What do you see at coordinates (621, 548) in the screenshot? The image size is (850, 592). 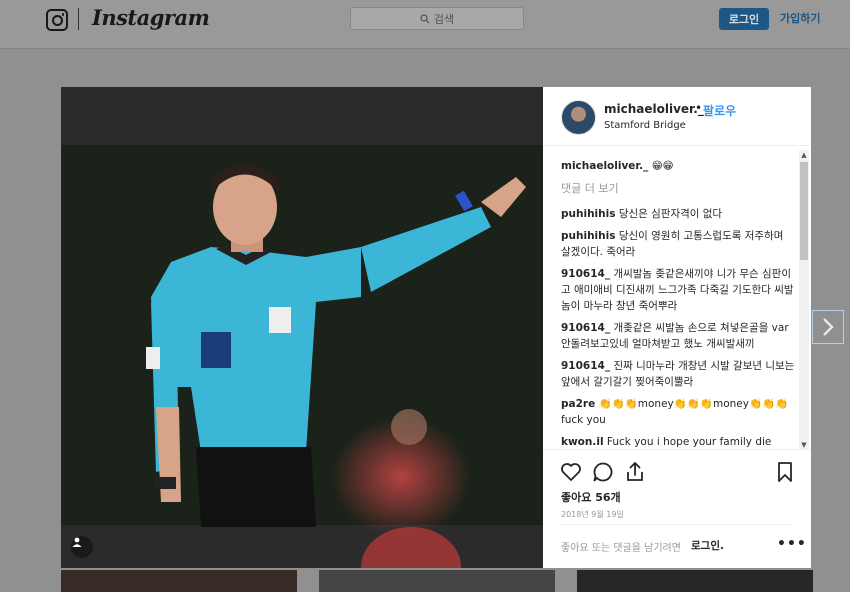 I see `login-prompt-text: 좋아요 또는 댓글을 남기려면` at bounding box center [621, 548].